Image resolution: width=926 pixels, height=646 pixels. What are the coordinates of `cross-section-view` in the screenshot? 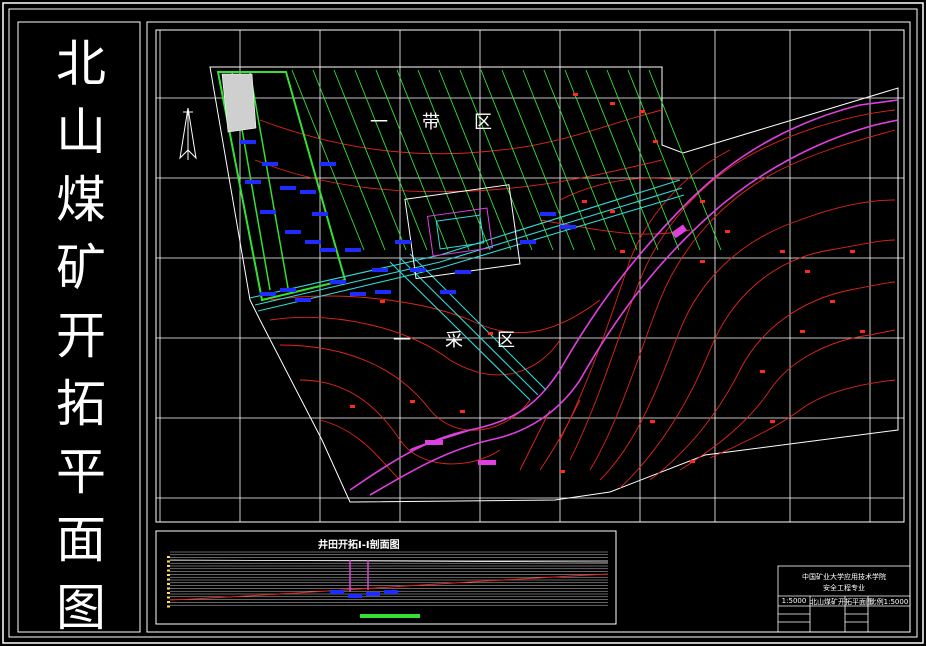 It's located at (388, 584).